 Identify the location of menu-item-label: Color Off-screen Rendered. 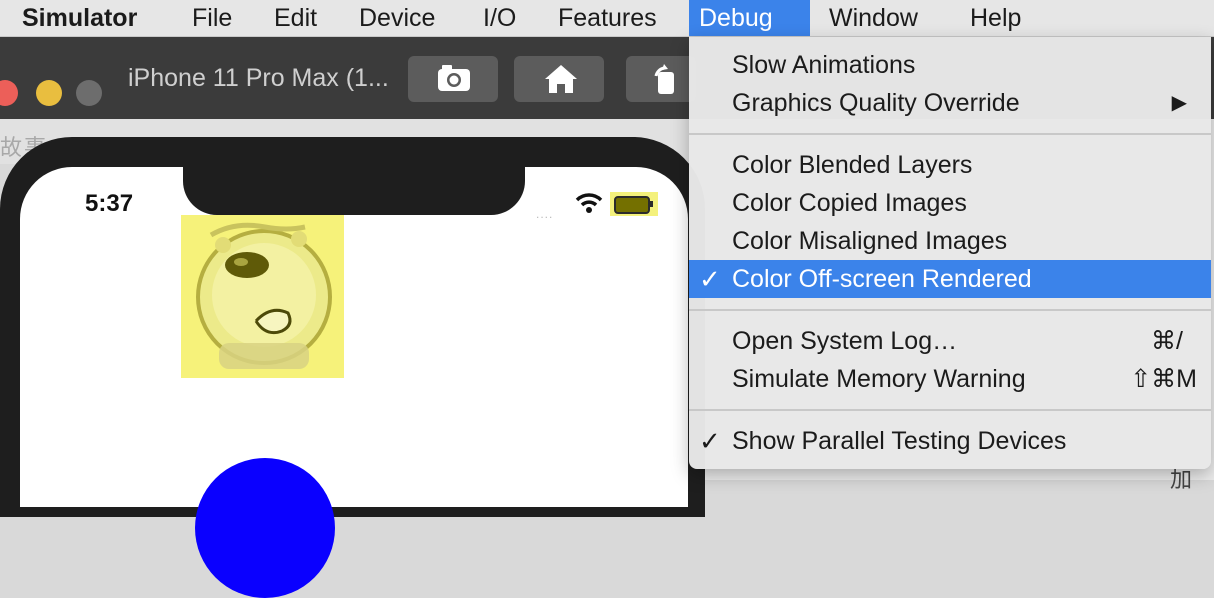
(882, 279).